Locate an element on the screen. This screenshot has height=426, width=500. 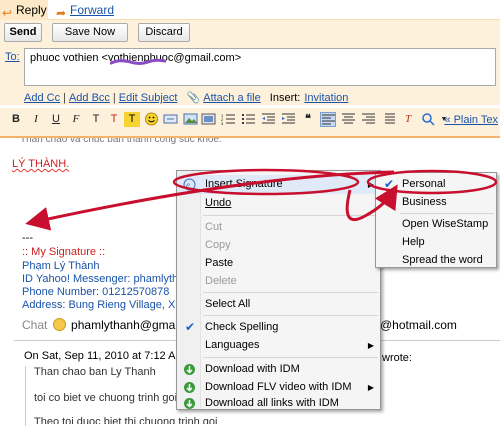
discard-button: Discard is located at coordinates (164, 32).